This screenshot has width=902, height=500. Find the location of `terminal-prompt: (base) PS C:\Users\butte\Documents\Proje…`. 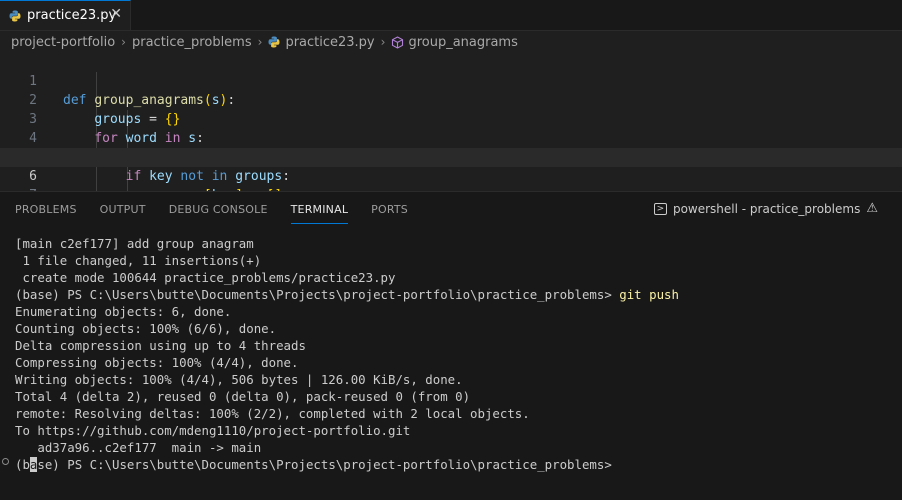

terminal-prompt: (base) PS C:\Users\butte\Documents\Proje… is located at coordinates (313, 294).